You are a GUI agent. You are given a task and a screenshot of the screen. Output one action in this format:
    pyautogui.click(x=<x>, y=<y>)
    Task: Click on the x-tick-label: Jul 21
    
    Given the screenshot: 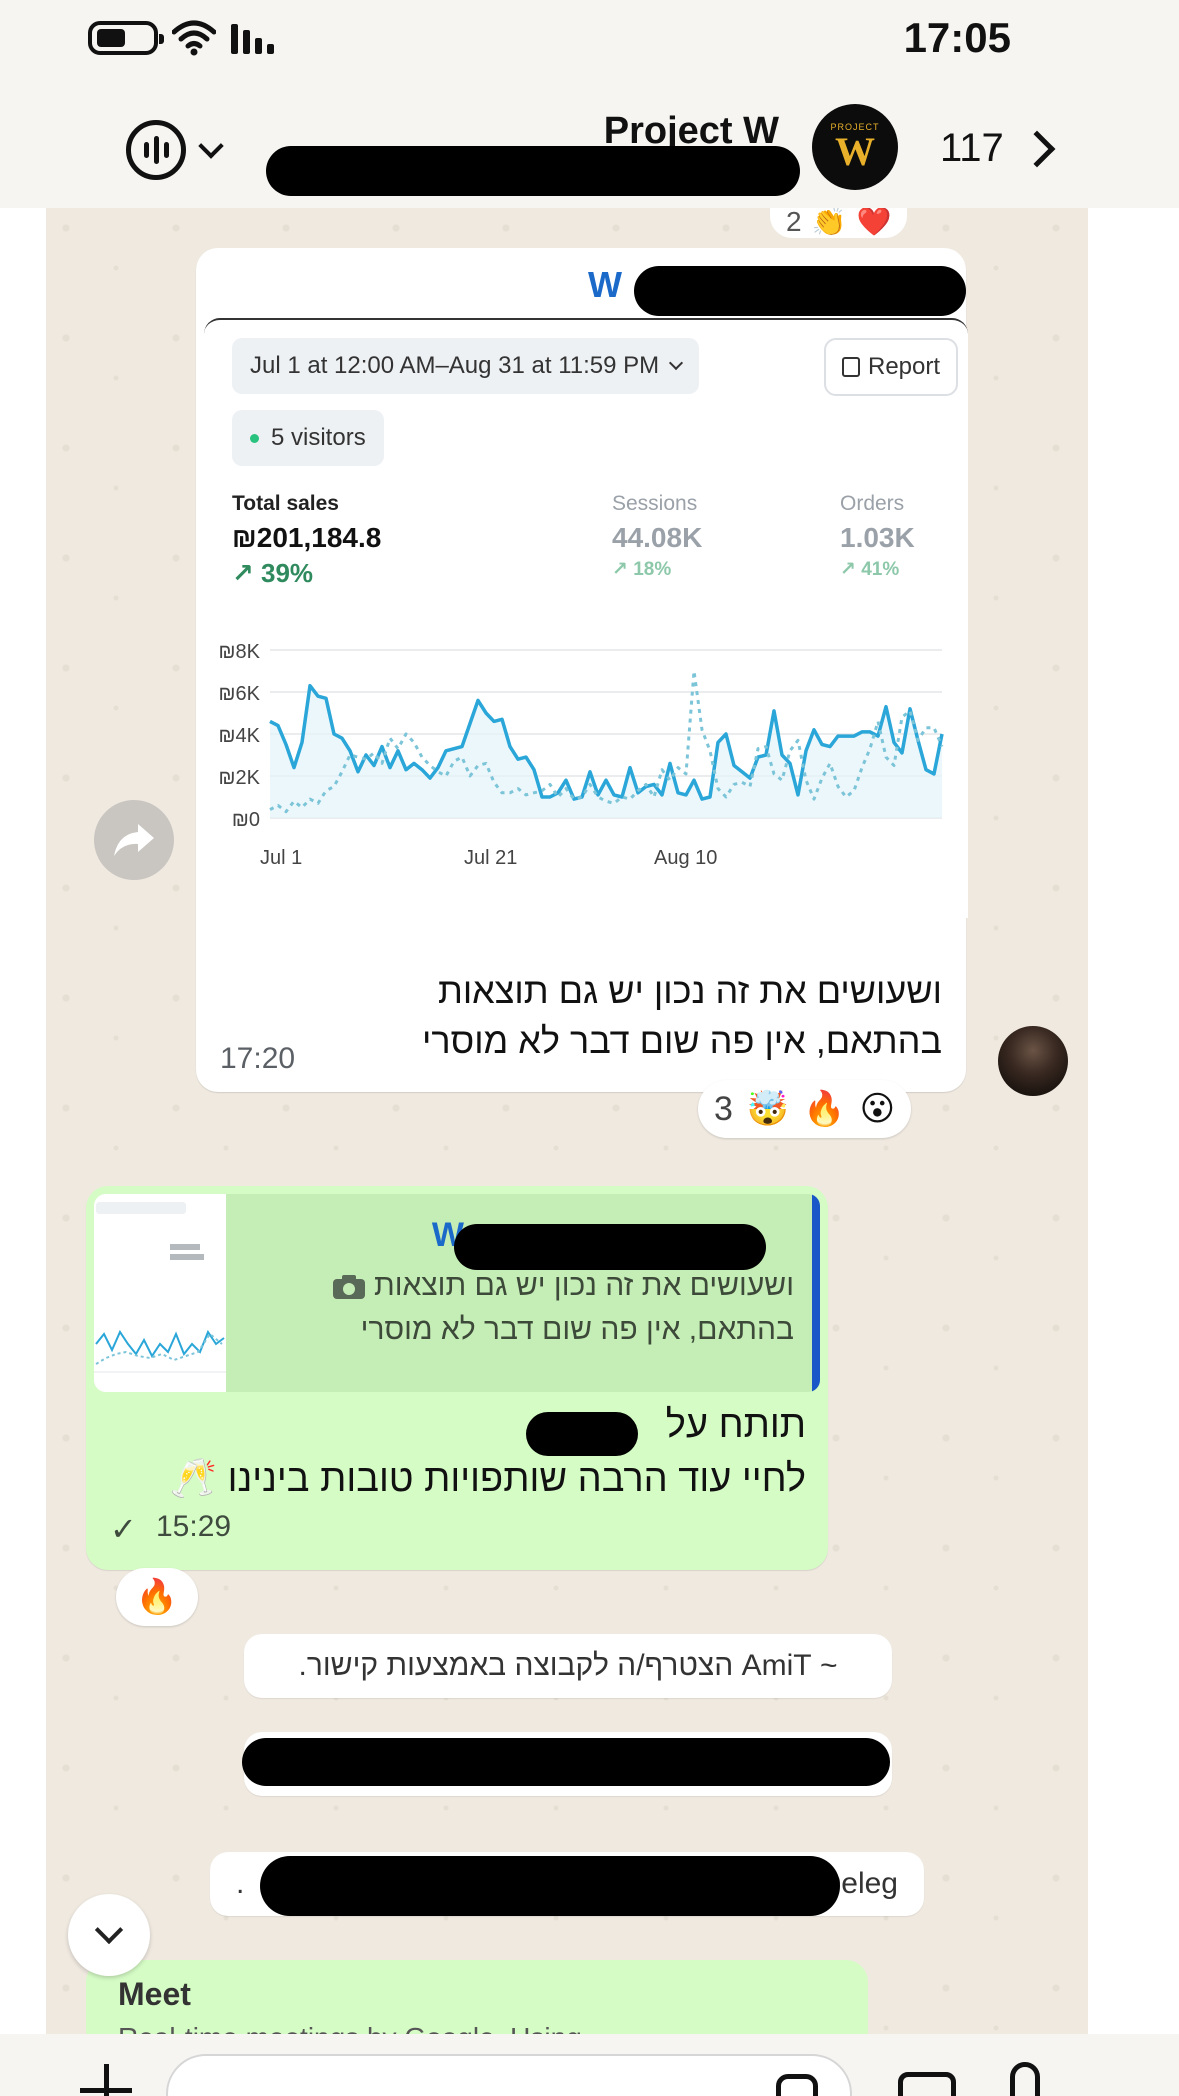 What is the action you would take?
    pyautogui.click(x=490, y=858)
    